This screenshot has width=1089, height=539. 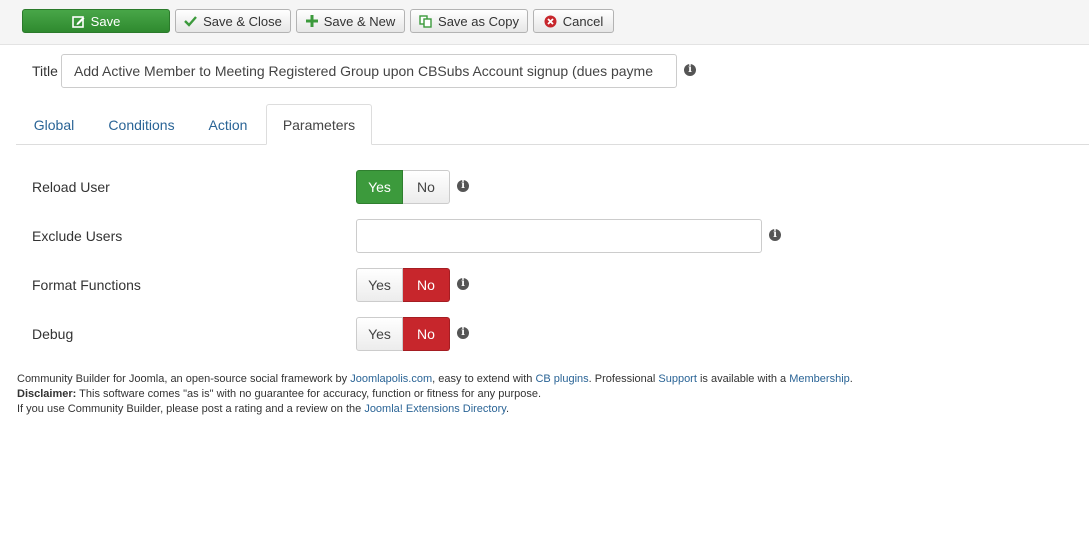 What do you see at coordinates (78, 21) in the screenshot?
I see `edit-icon` at bounding box center [78, 21].